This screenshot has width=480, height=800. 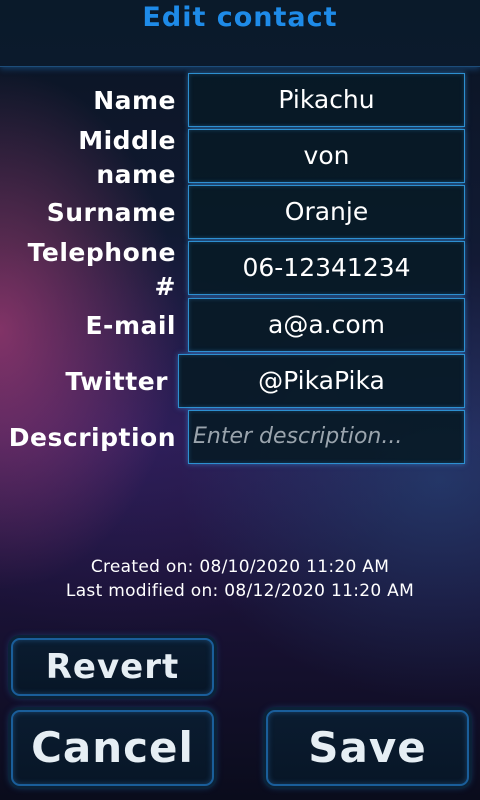 I want to click on telephone-label-line1: Telephone, so click(x=101, y=252).